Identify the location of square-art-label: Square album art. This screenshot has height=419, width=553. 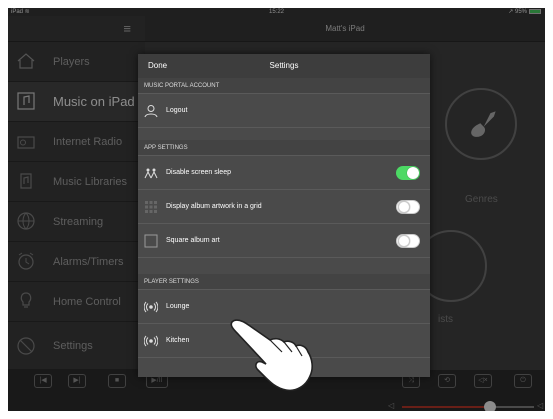
(193, 240).